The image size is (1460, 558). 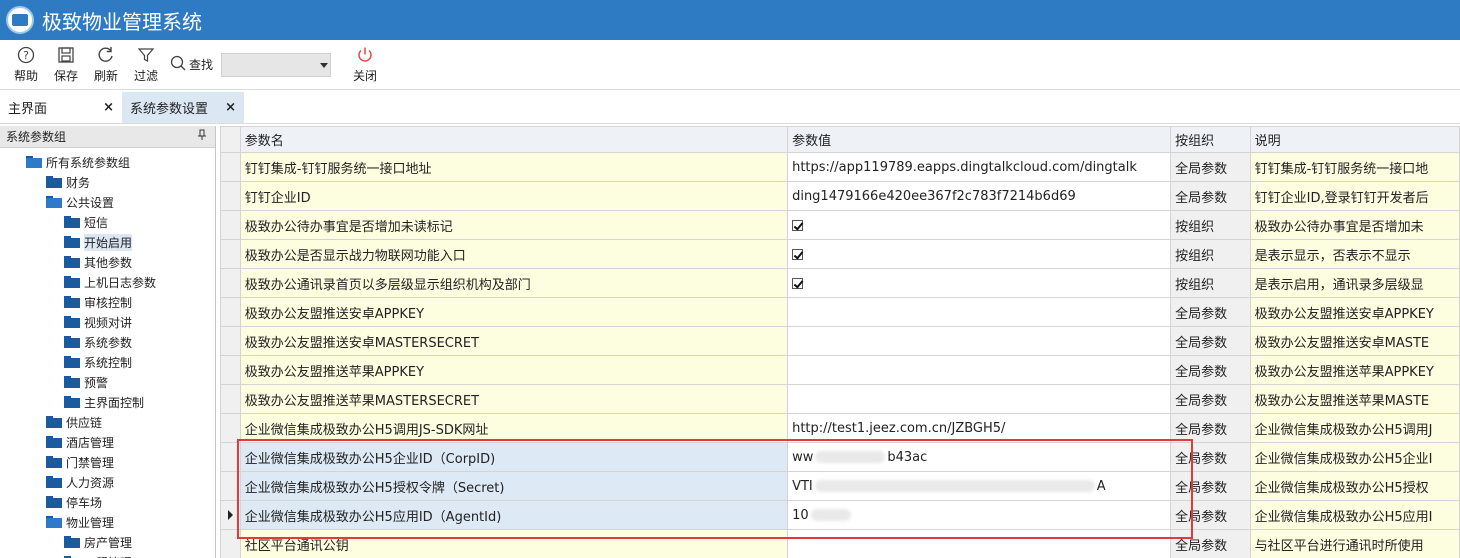 I want to click on tree-item: 门禁管理, so click(x=80, y=462).